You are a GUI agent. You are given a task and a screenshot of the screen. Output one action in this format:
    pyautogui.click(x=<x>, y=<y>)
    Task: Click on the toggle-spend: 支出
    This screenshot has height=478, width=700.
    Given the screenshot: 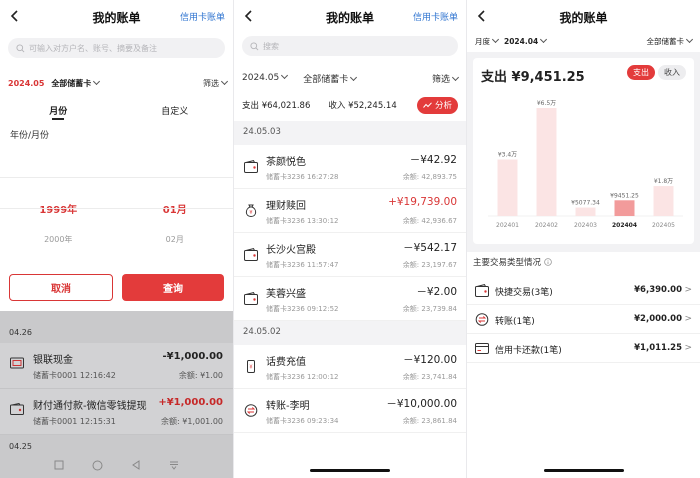 What is the action you would take?
    pyautogui.click(x=641, y=72)
    